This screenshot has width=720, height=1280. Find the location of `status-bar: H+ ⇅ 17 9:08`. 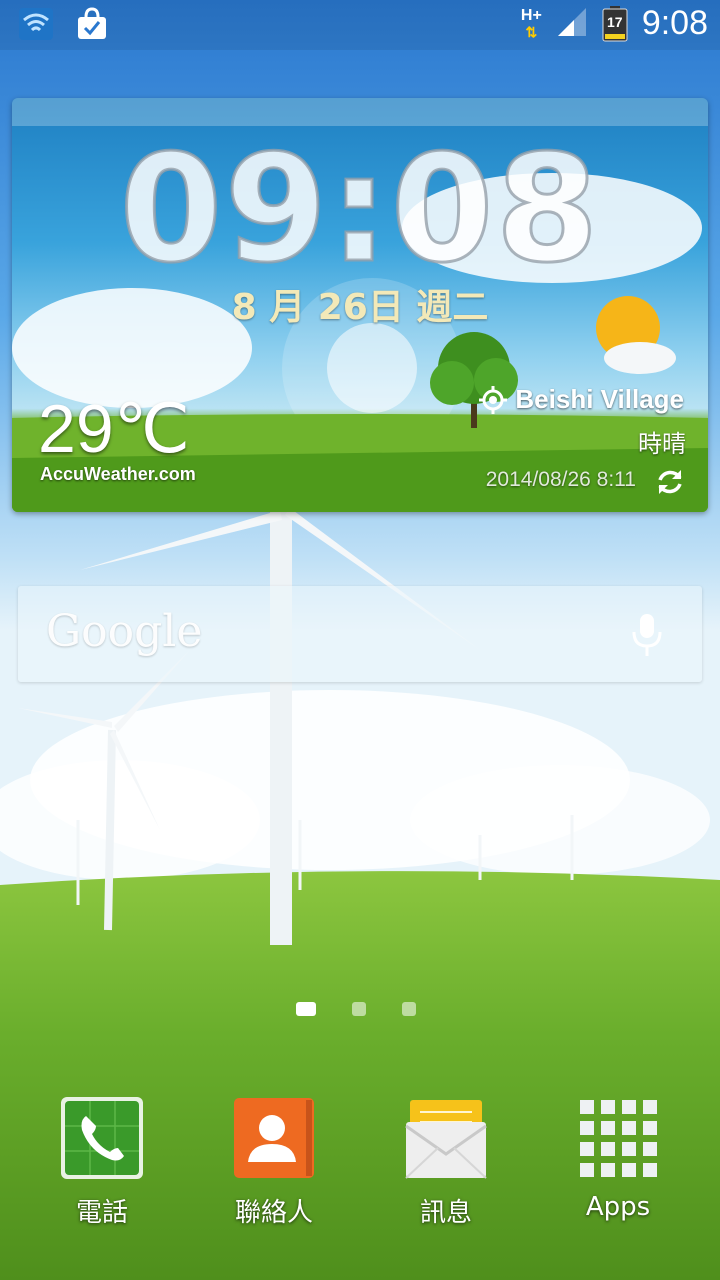

status-bar: H+ ⇅ 17 9:08 is located at coordinates (360, 25).